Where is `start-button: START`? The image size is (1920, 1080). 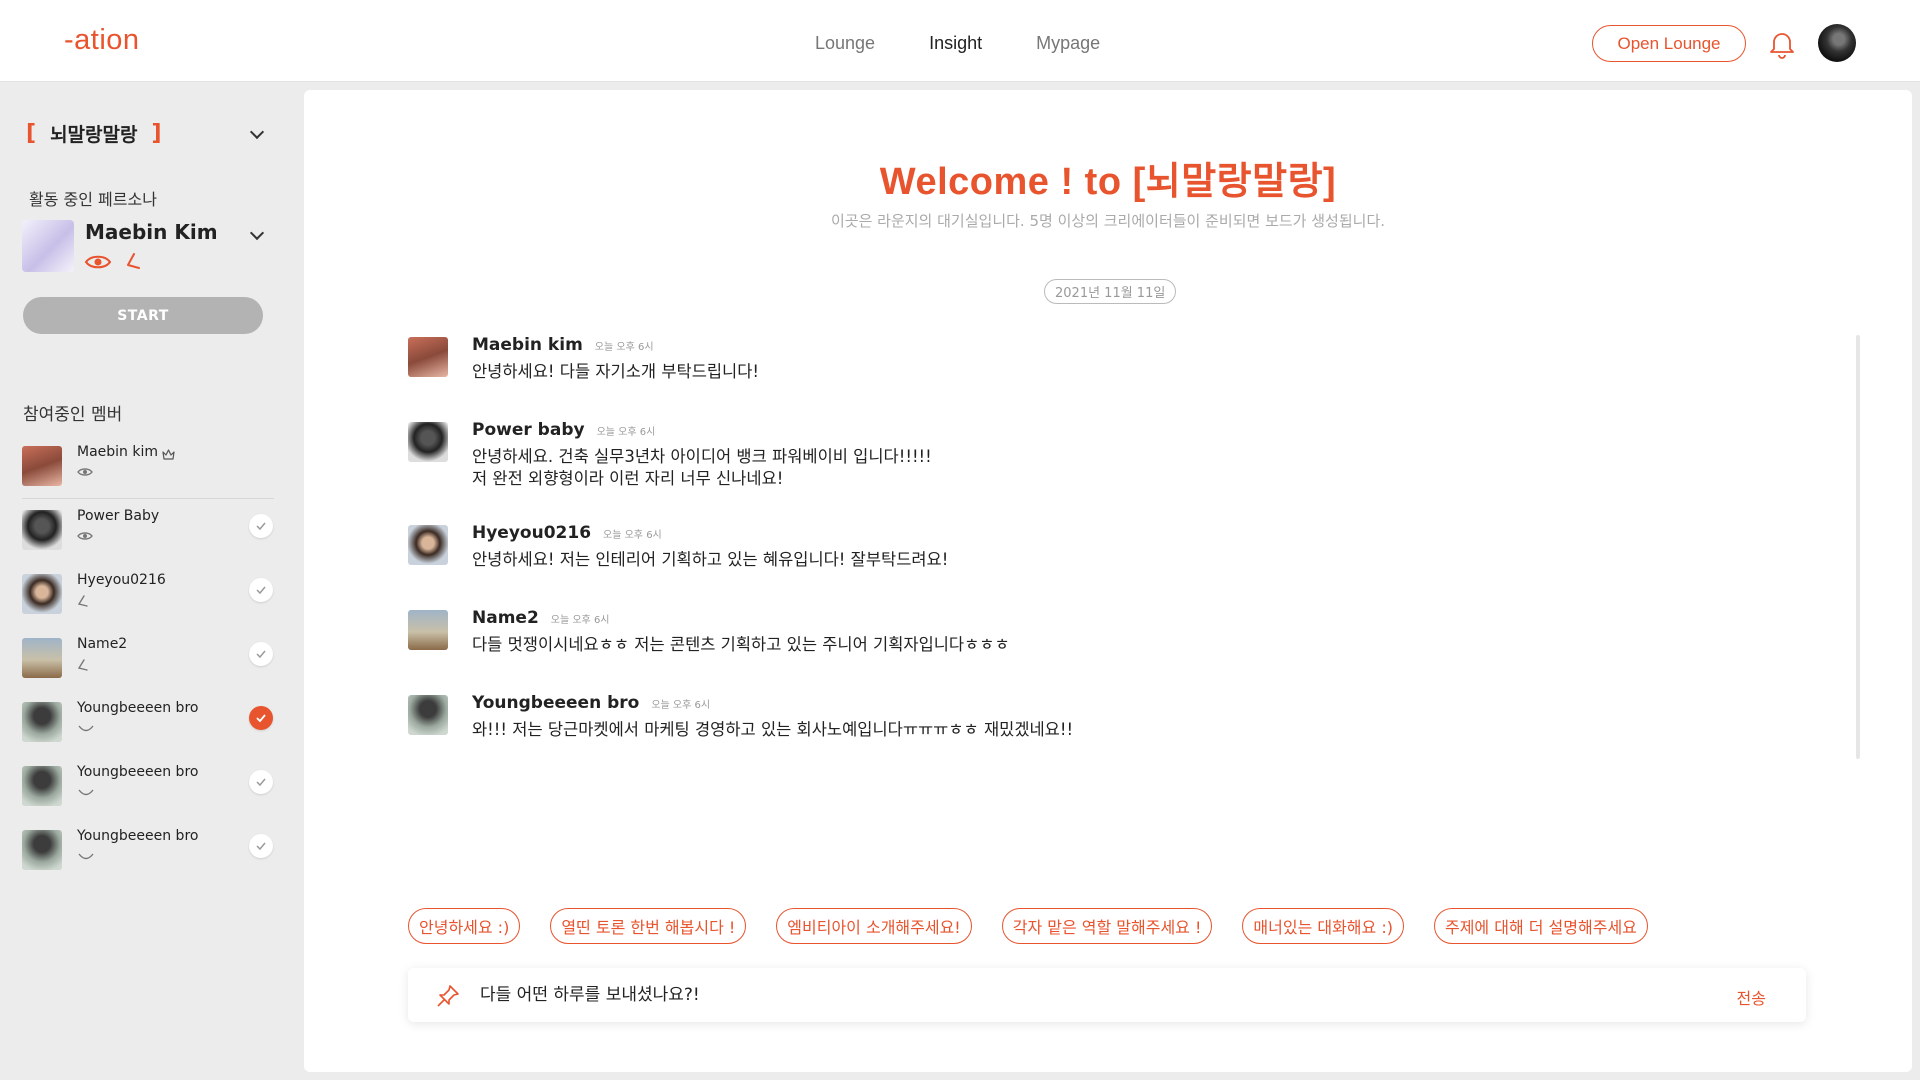 start-button: START is located at coordinates (143, 315).